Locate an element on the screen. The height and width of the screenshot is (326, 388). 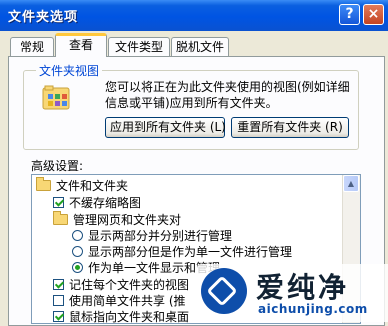
reset-all-folders-button: 重置所有文件夹 (R) is located at coordinates (290, 127).